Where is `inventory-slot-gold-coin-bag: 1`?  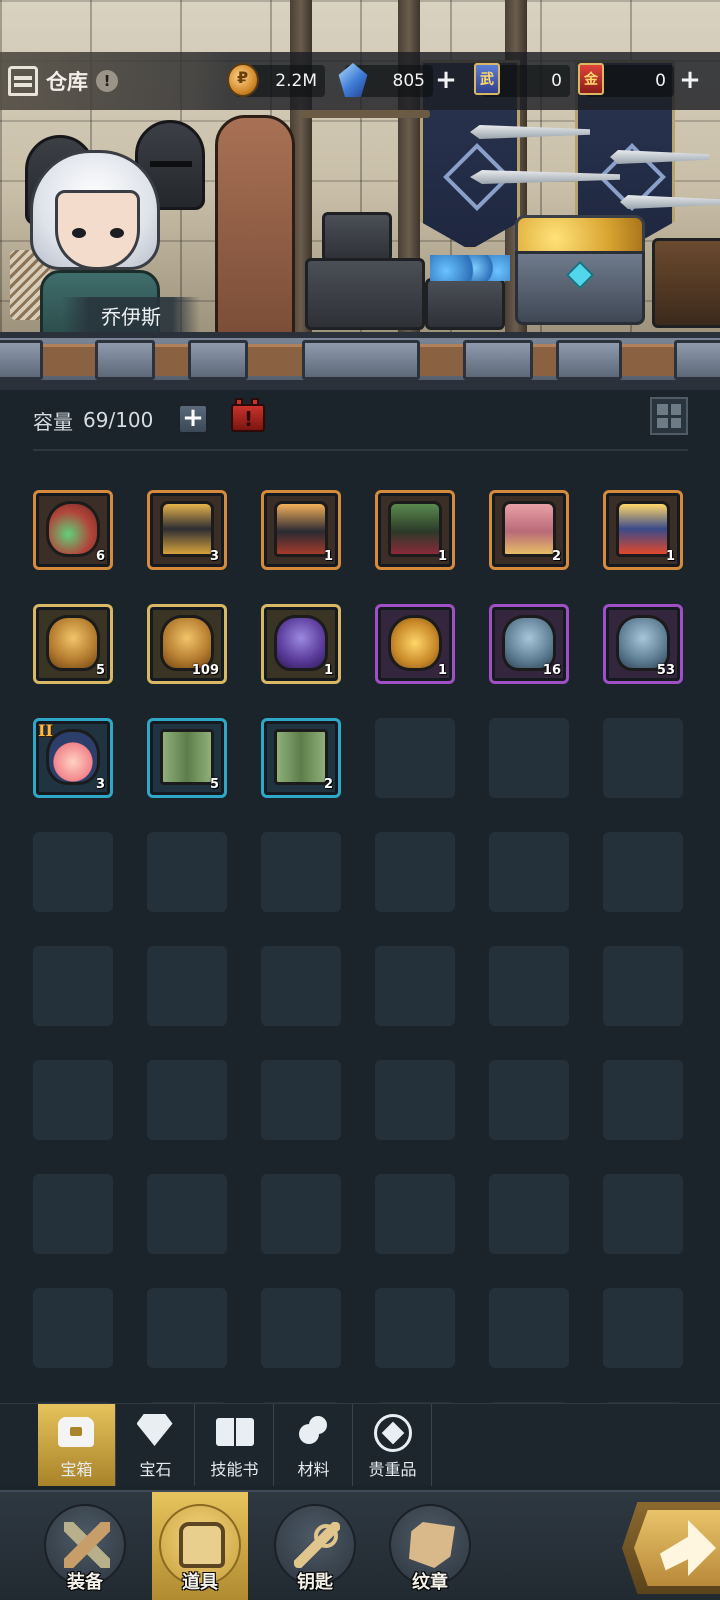 inventory-slot-gold-coin-bag: 1 is located at coordinates (415, 644).